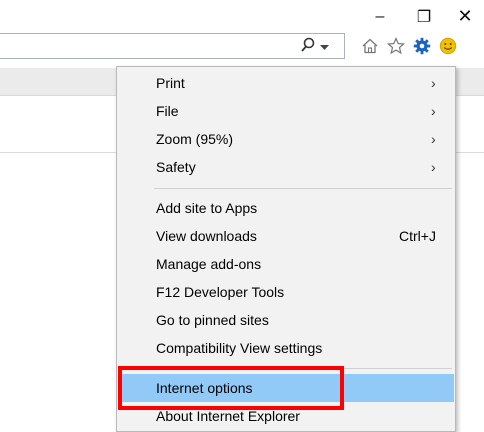 The height and width of the screenshot is (432, 484). I want to click on menu-item-add-site-to-apps: Add site to Apps, so click(286, 208).